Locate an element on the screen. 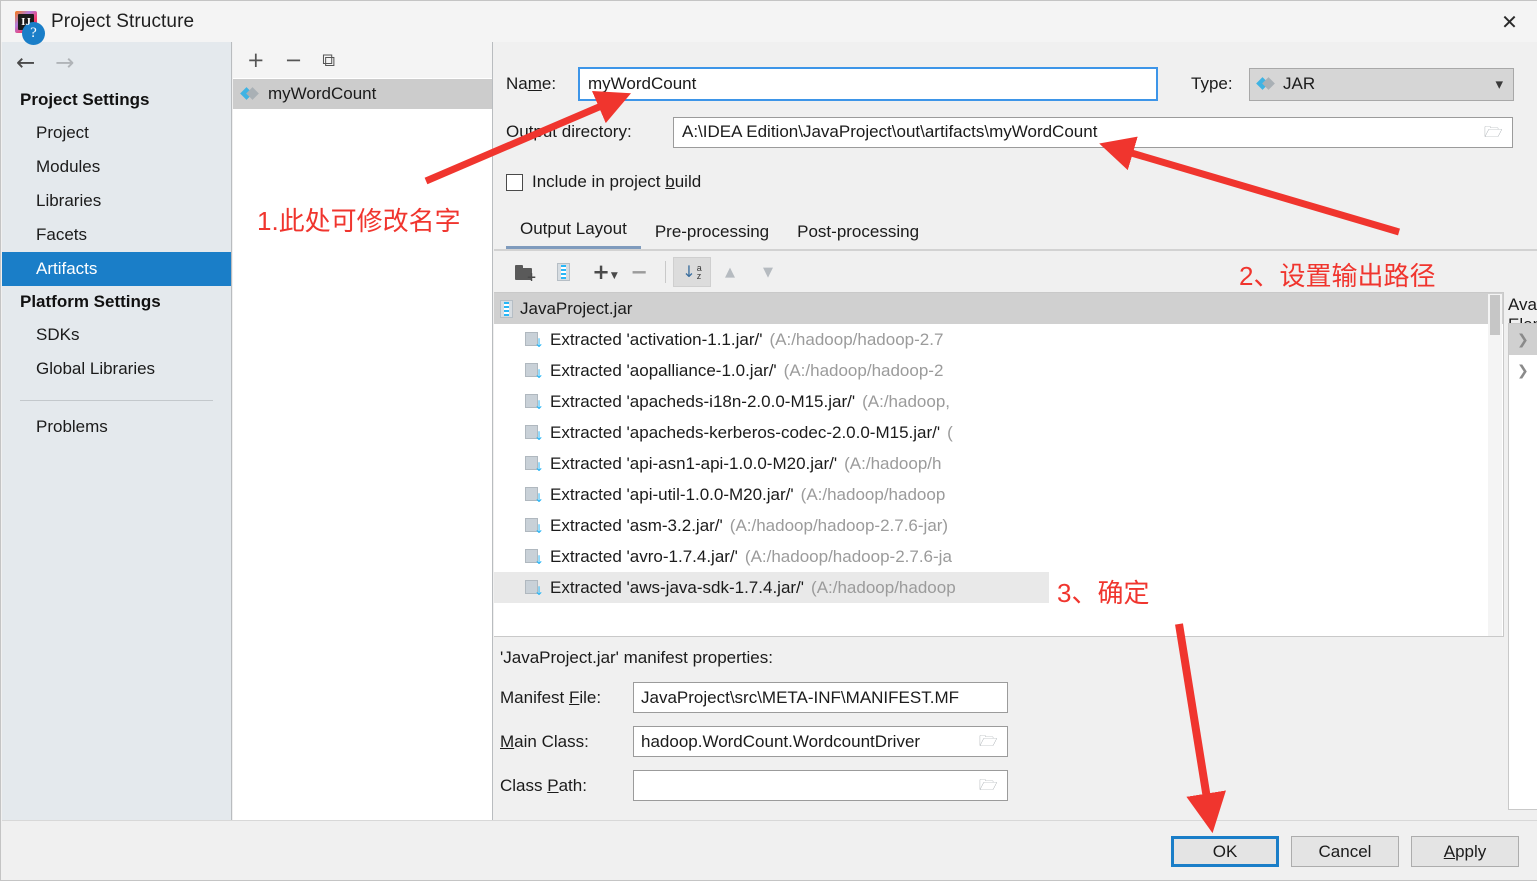 Image resolution: width=1537 pixels, height=881 pixels. tree-row: JavaProject.jar is located at coordinates (998, 308).